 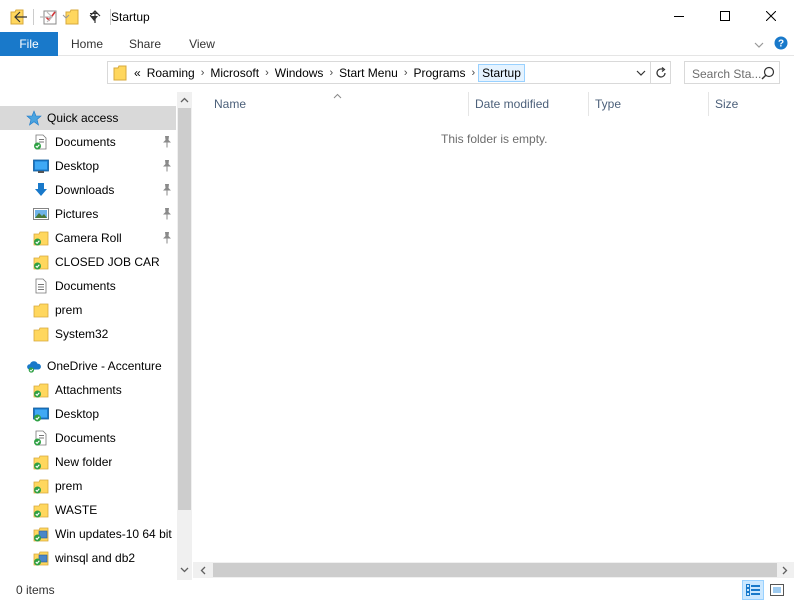 What do you see at coordinates (203, 570) in the screenshot?
I see `scroll-left-button` at bounding box center [203, 570].